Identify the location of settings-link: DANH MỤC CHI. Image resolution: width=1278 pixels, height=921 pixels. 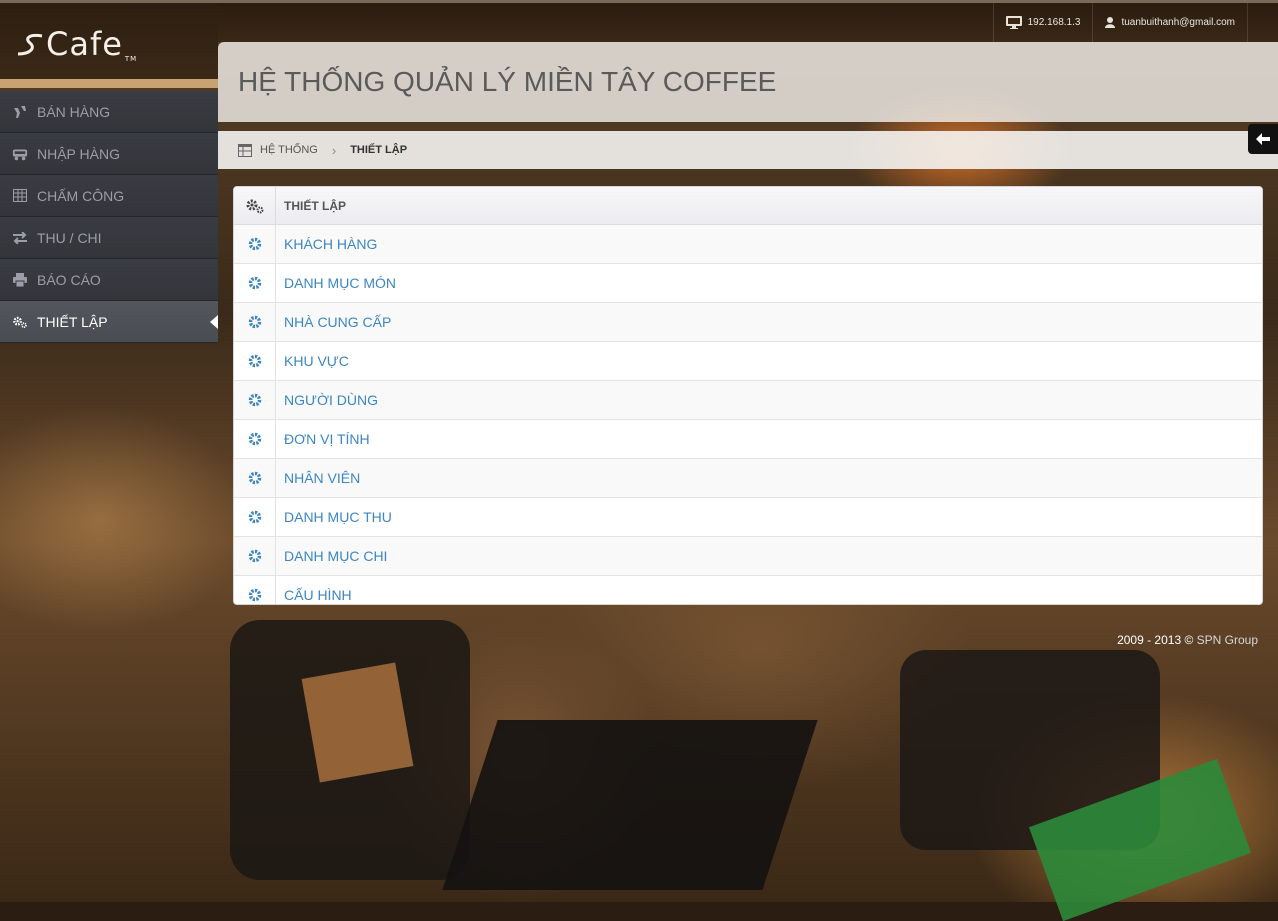
(331, 556).